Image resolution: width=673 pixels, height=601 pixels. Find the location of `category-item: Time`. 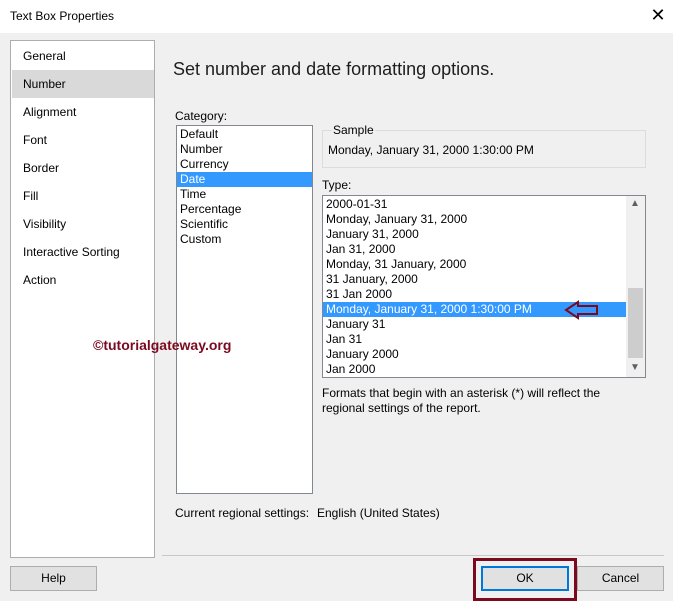

category-item: Time is located at coordinates (244, 194).